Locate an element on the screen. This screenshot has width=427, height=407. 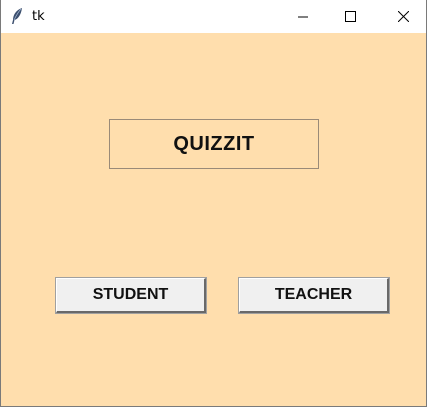
teacher-button: TEACHER is located at coordinates (314, 295).